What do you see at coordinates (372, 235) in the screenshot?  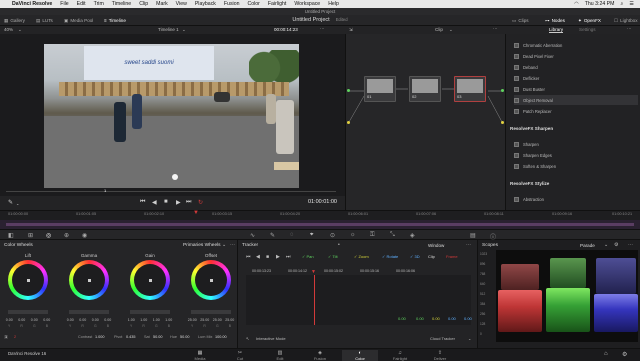 I see `key-icon: ⚿` at bounding box center [372, 235].